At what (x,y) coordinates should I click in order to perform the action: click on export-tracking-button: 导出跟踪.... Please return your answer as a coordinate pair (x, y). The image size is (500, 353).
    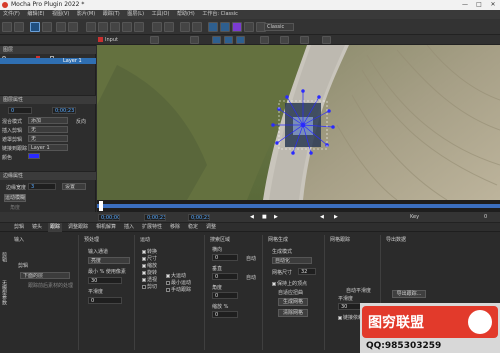
    Looking at the image, I should click on (409, 294).